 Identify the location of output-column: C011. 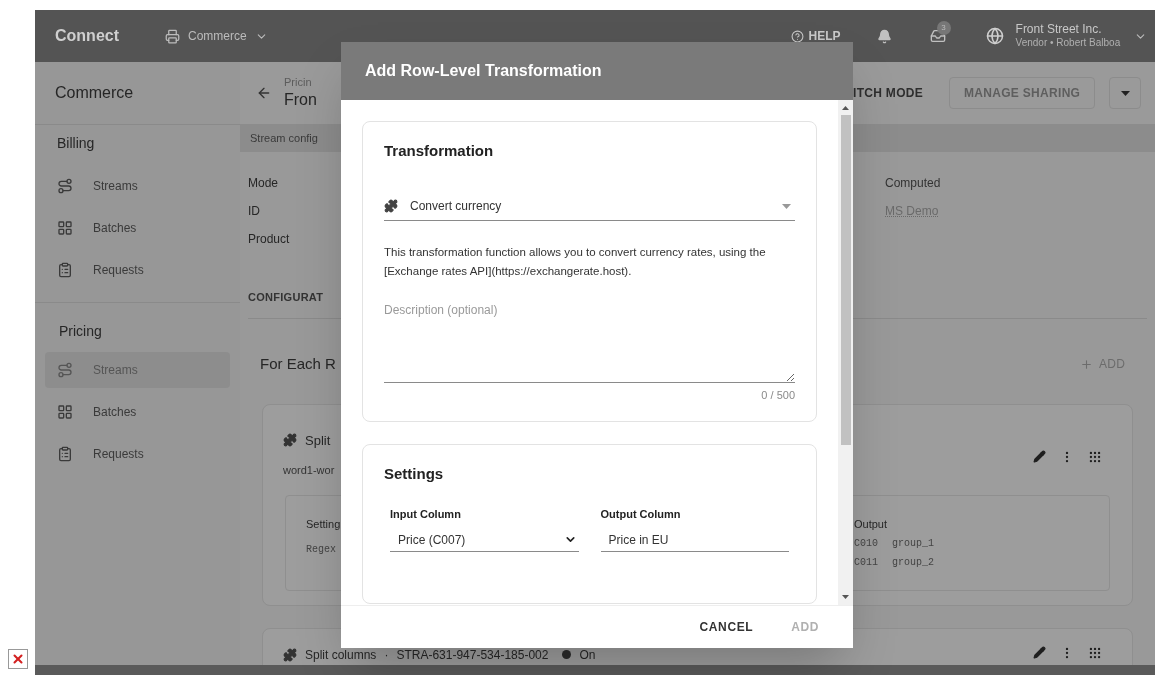
(866, 562).